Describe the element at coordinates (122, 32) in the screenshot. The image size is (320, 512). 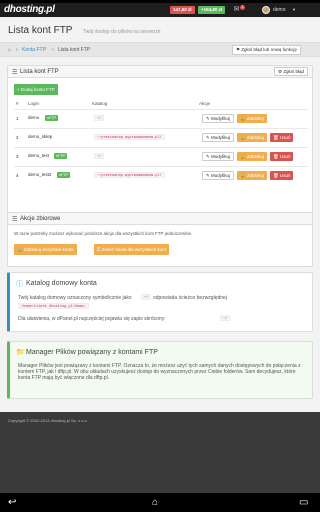
I see `page-subtitle: Twój dostęp do plików na serwerze` at that location.